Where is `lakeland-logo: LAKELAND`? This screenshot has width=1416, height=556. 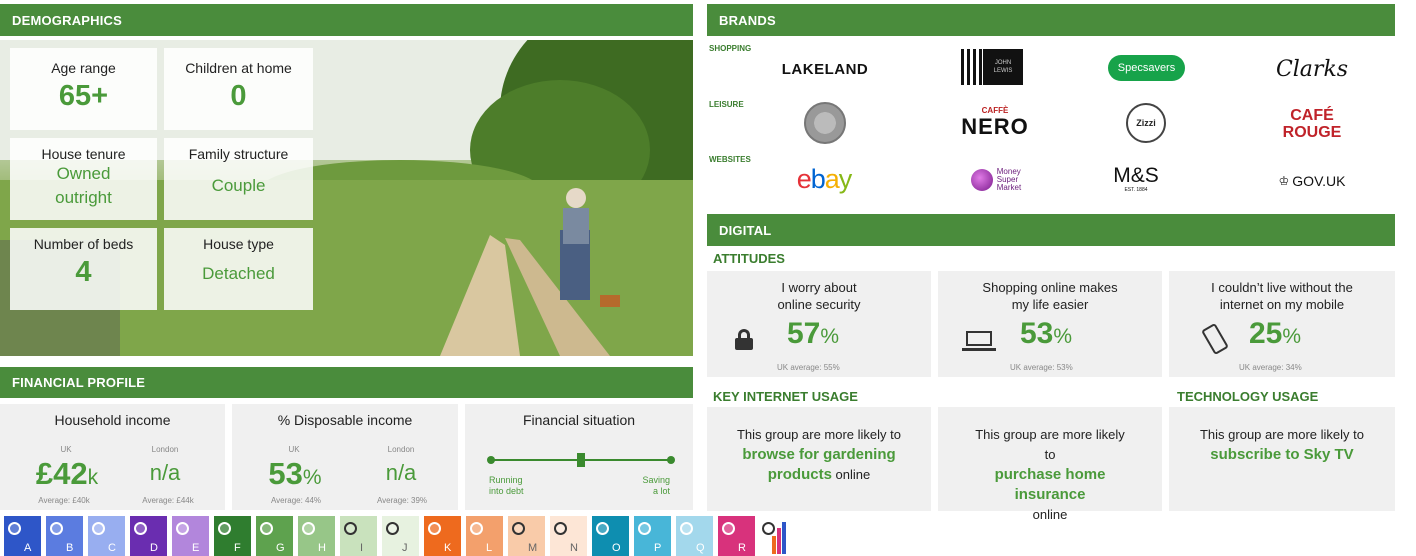
lakeland-logo: LAKELAND is located at coordinates (825, 69).